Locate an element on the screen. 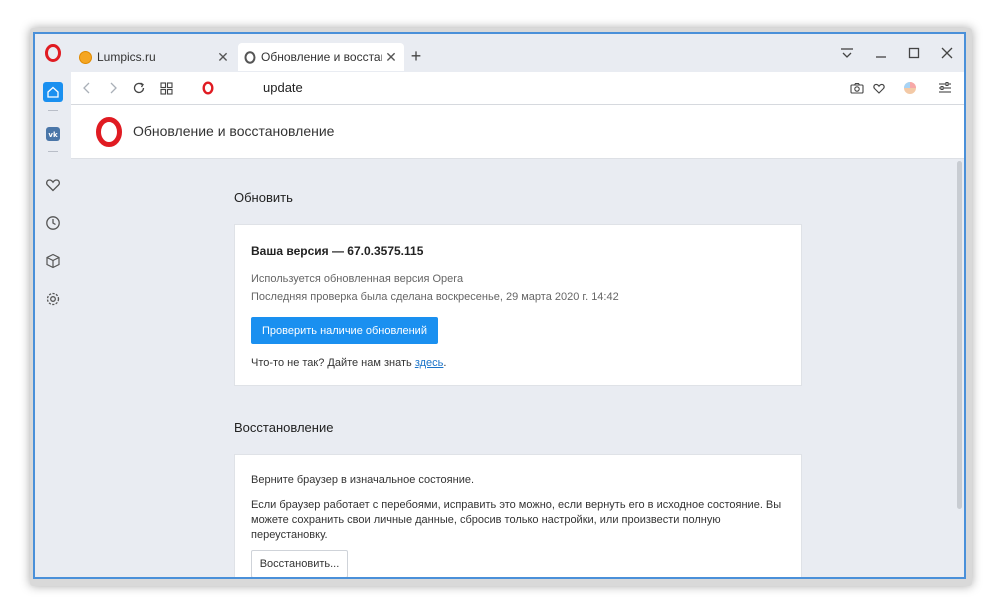  grid-icon is located at coordinates (166, 88).